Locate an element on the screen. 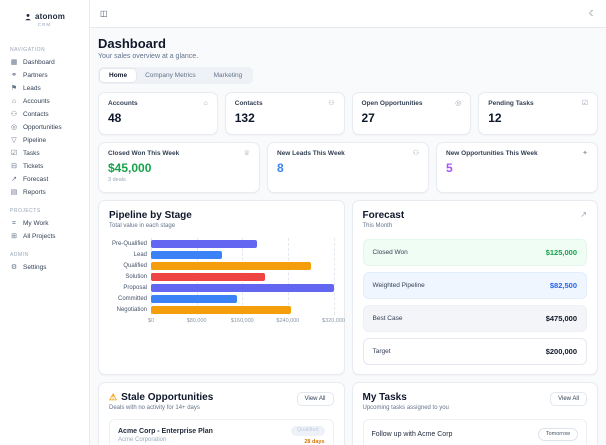 Image resolution: width=606 pixels, height=445 pixels. stat-card-open-opportunities: Open Opportunities ◎ 27 is located at coordinates (411, 113).